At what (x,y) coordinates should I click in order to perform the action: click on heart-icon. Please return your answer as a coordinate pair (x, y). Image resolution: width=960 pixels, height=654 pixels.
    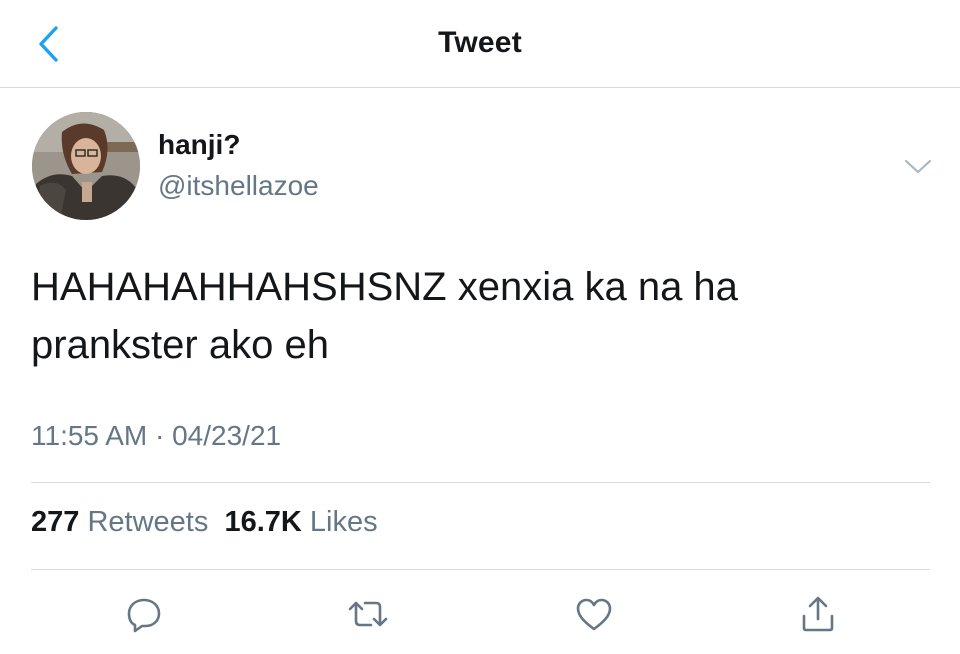
    Looking at the image, I should click on (594, 614).